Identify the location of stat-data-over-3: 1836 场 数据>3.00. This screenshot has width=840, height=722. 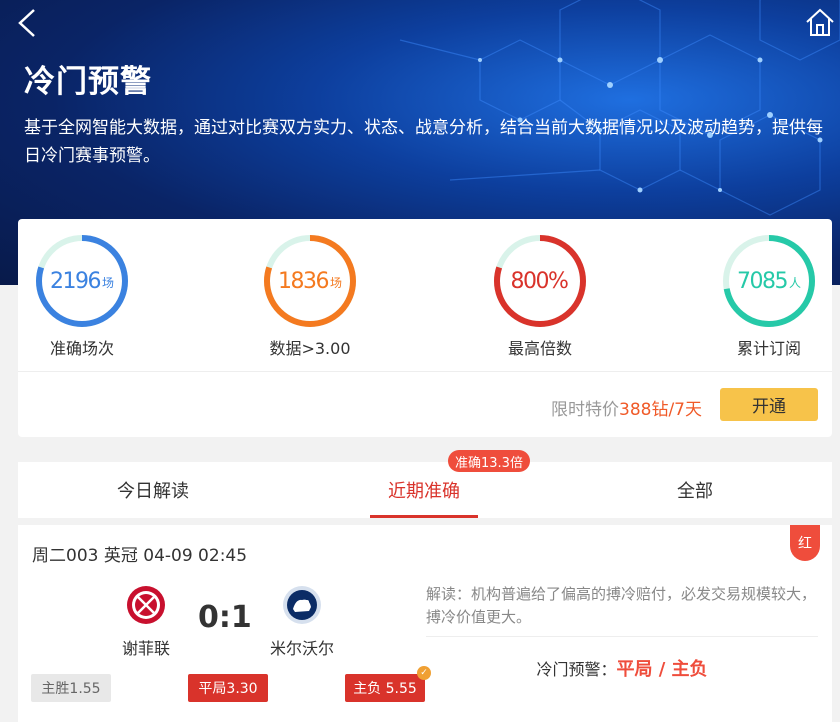
(310, 296).